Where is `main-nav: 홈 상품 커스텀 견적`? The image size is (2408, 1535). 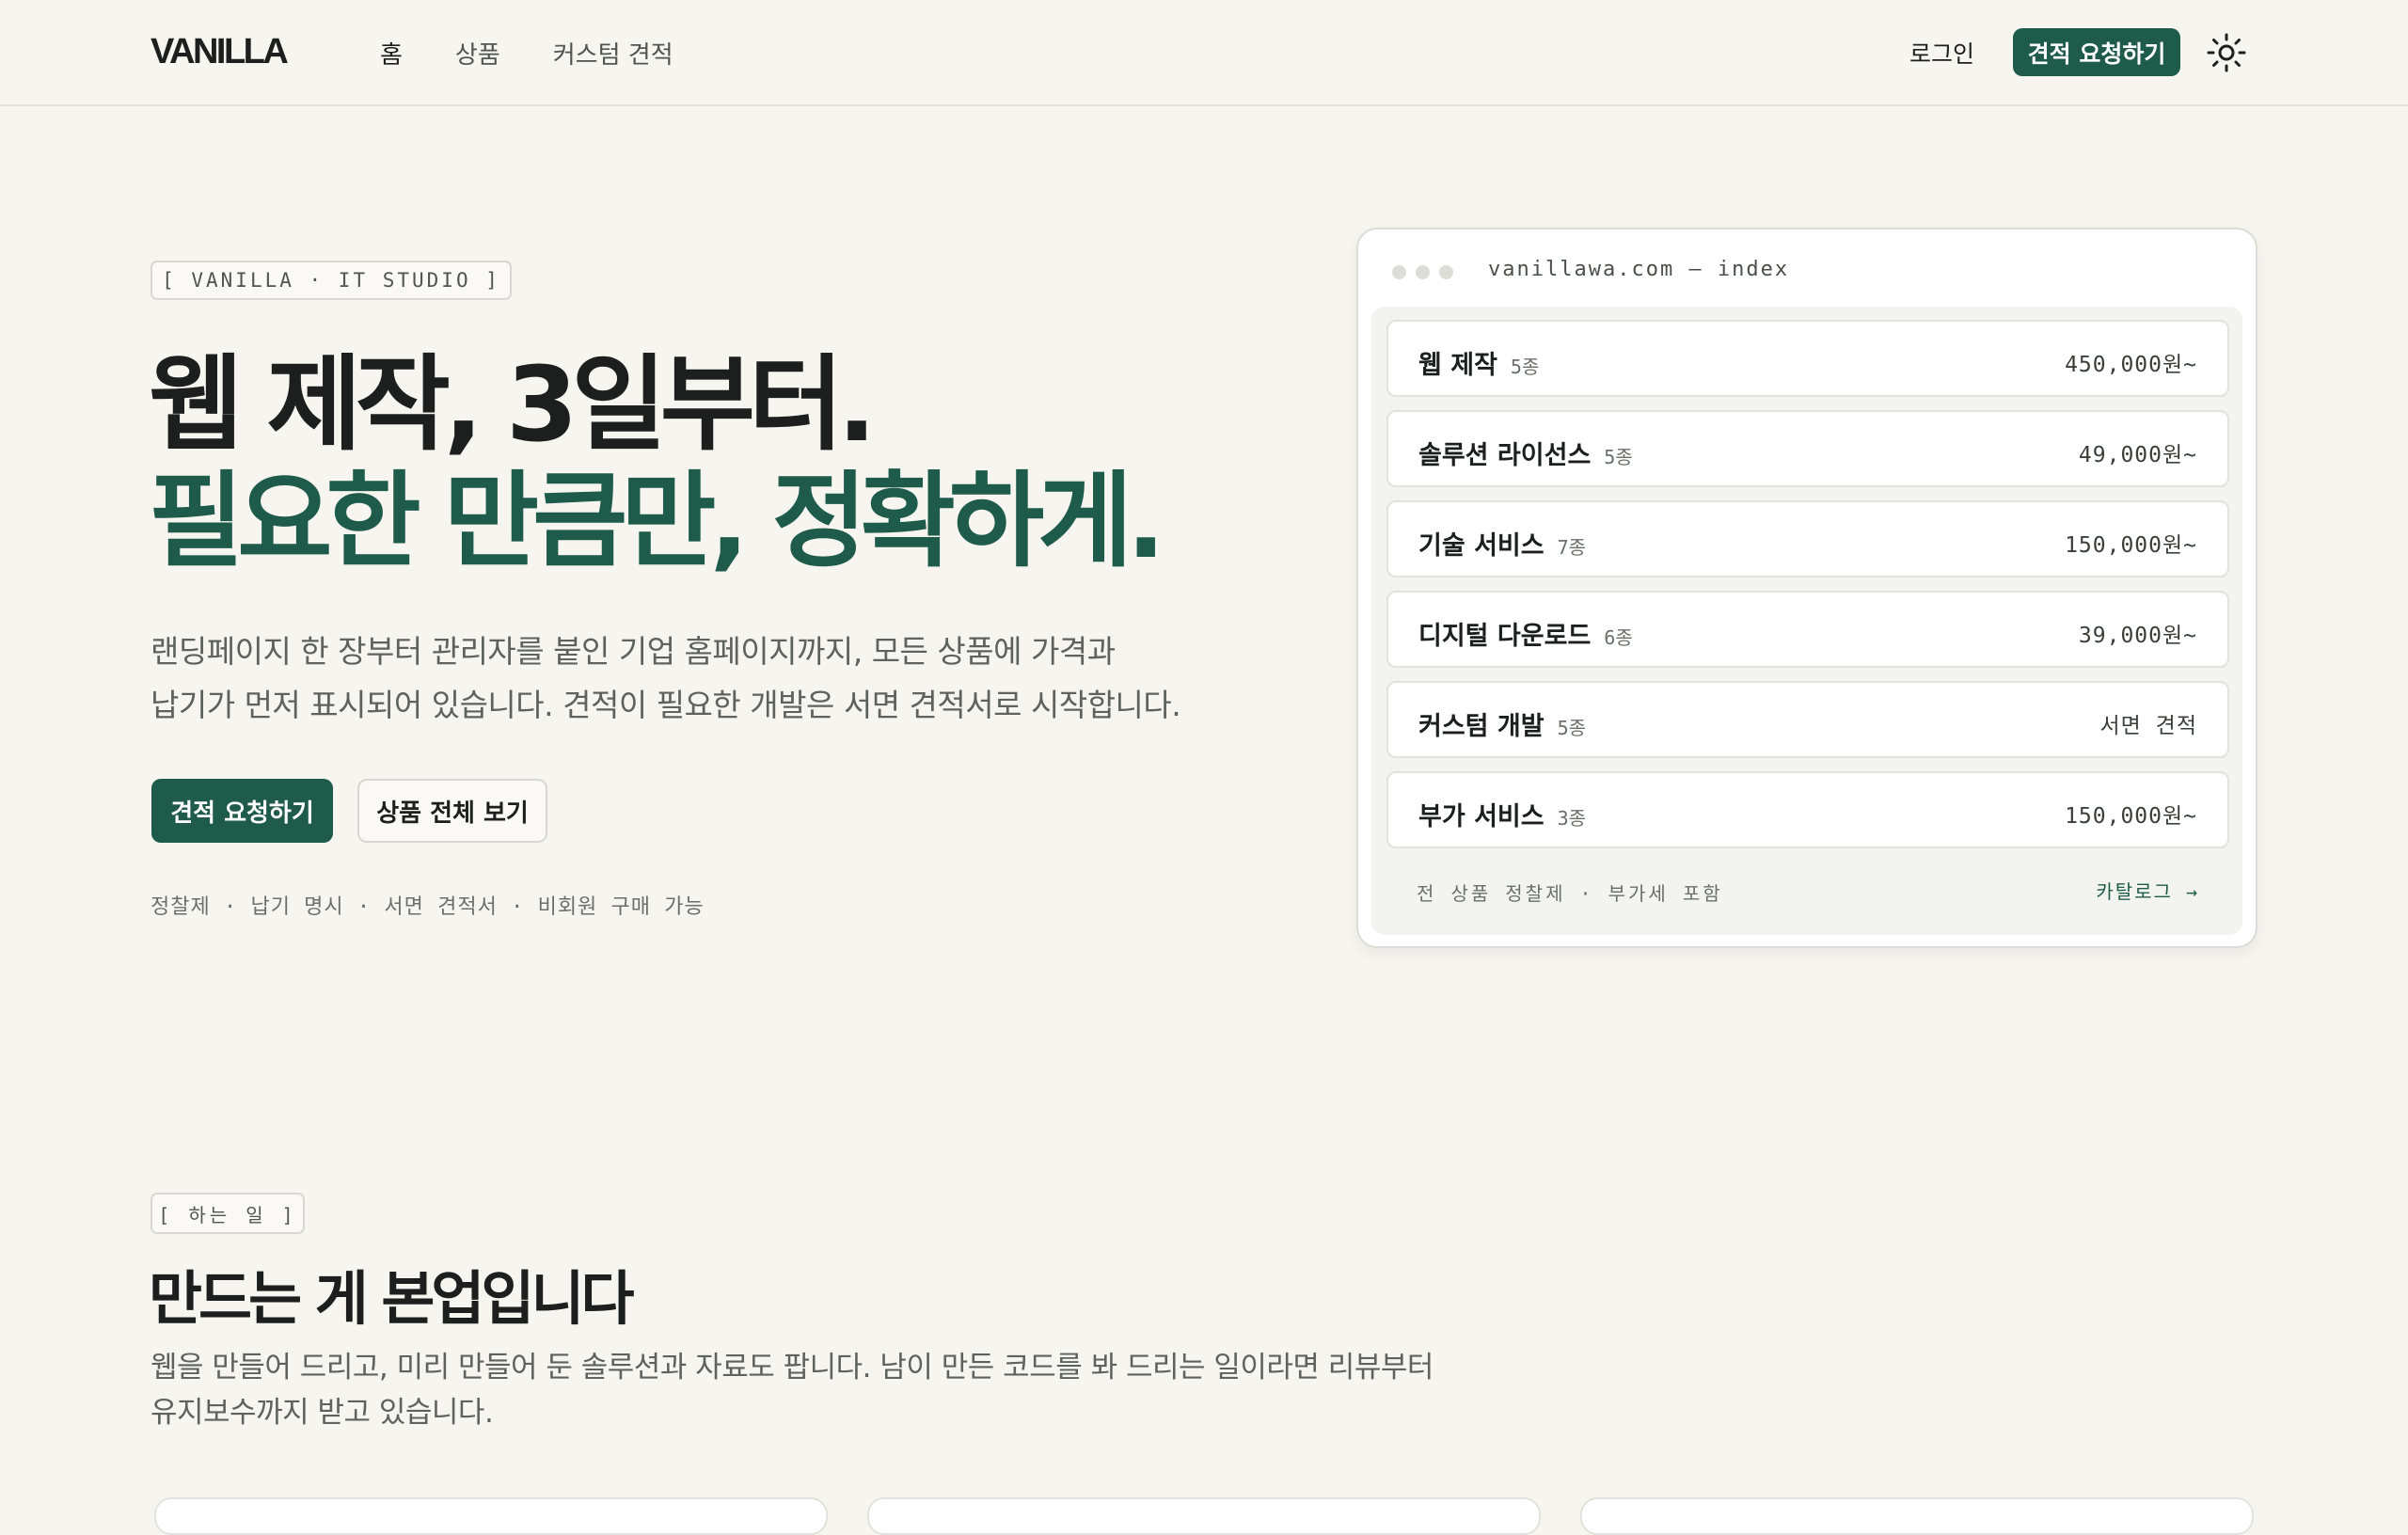
main-nav: 홈 상품 커스텀 견적 is located at coordinates (527, 53).